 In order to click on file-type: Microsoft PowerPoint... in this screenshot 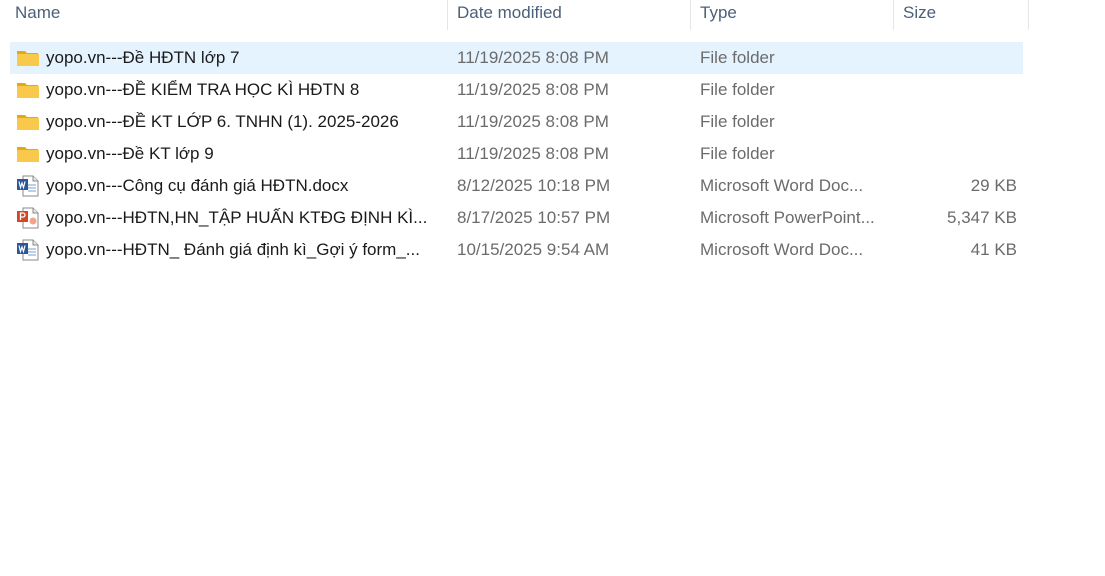, I will do `click(787, 217)`.